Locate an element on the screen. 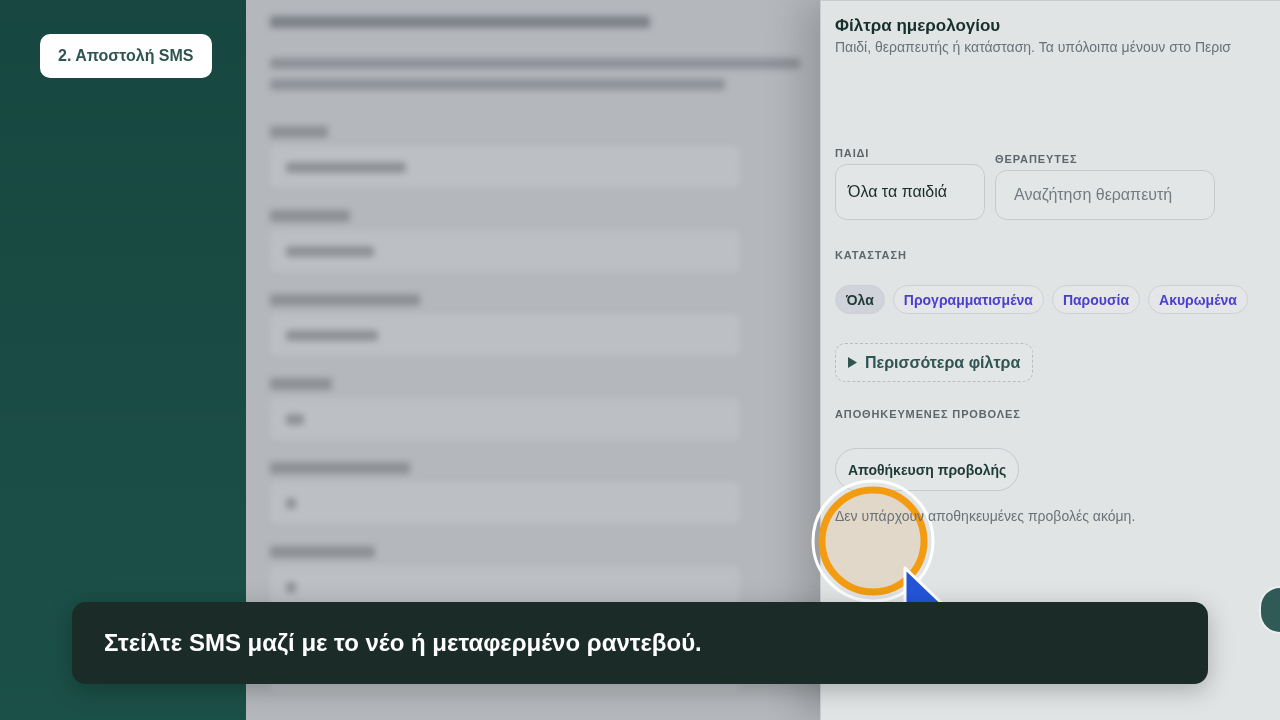  section-label: ΑΠΟΘΗΚΕΥΜΕΝΕΣ ΠΡΟΒΟΛΕΣ is located at coordinates (928, 414).